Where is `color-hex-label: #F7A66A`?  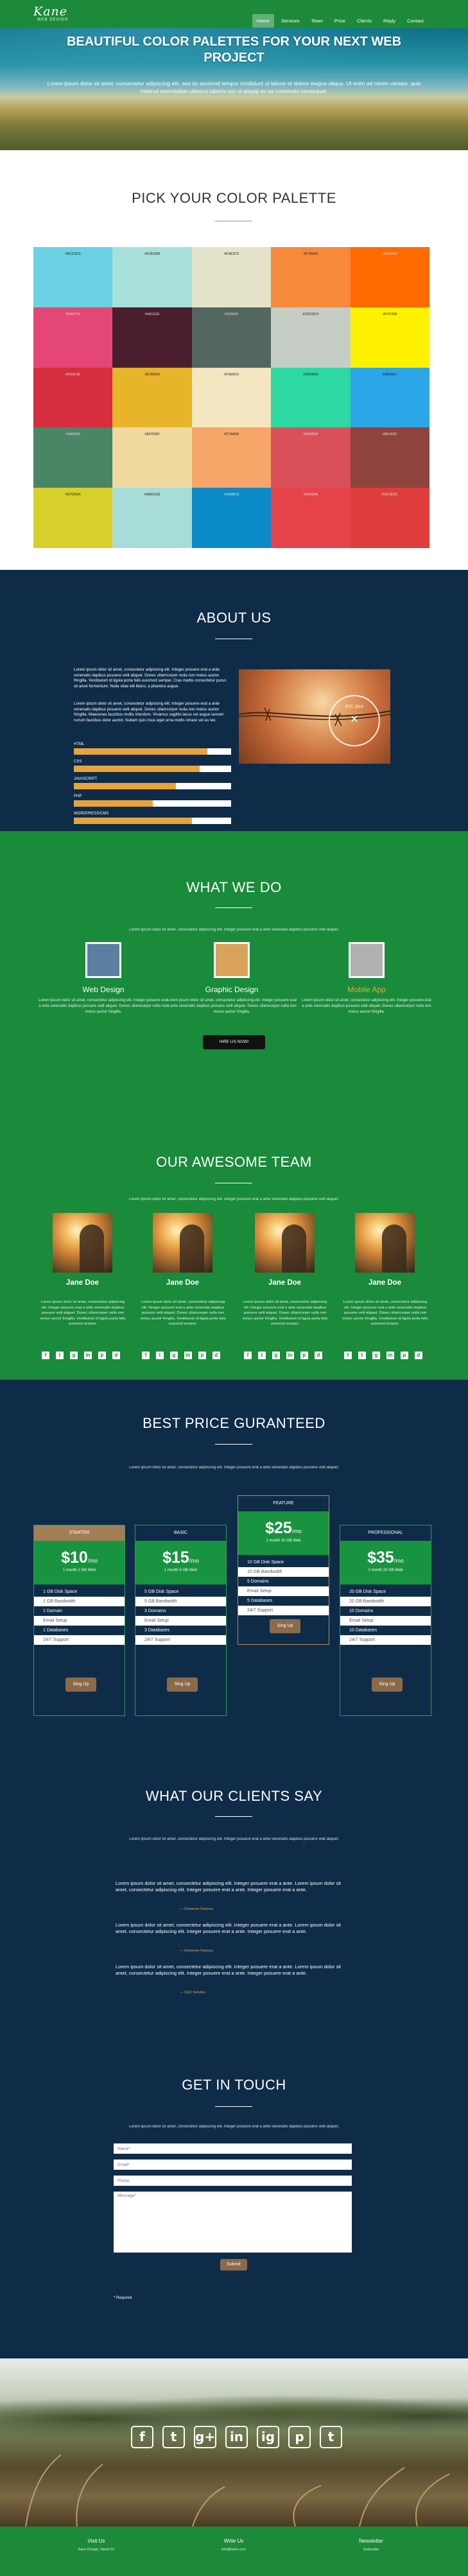
color-hex-label: #F7A66A is located at coordinates (231, 435).